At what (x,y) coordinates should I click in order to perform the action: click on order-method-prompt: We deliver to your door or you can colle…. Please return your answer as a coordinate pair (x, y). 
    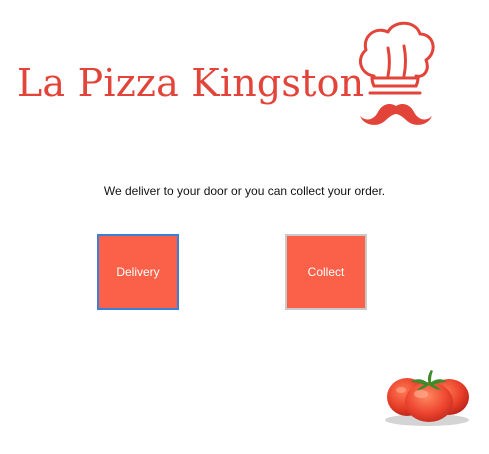
    Looking at the image, I should click on (244, 191).